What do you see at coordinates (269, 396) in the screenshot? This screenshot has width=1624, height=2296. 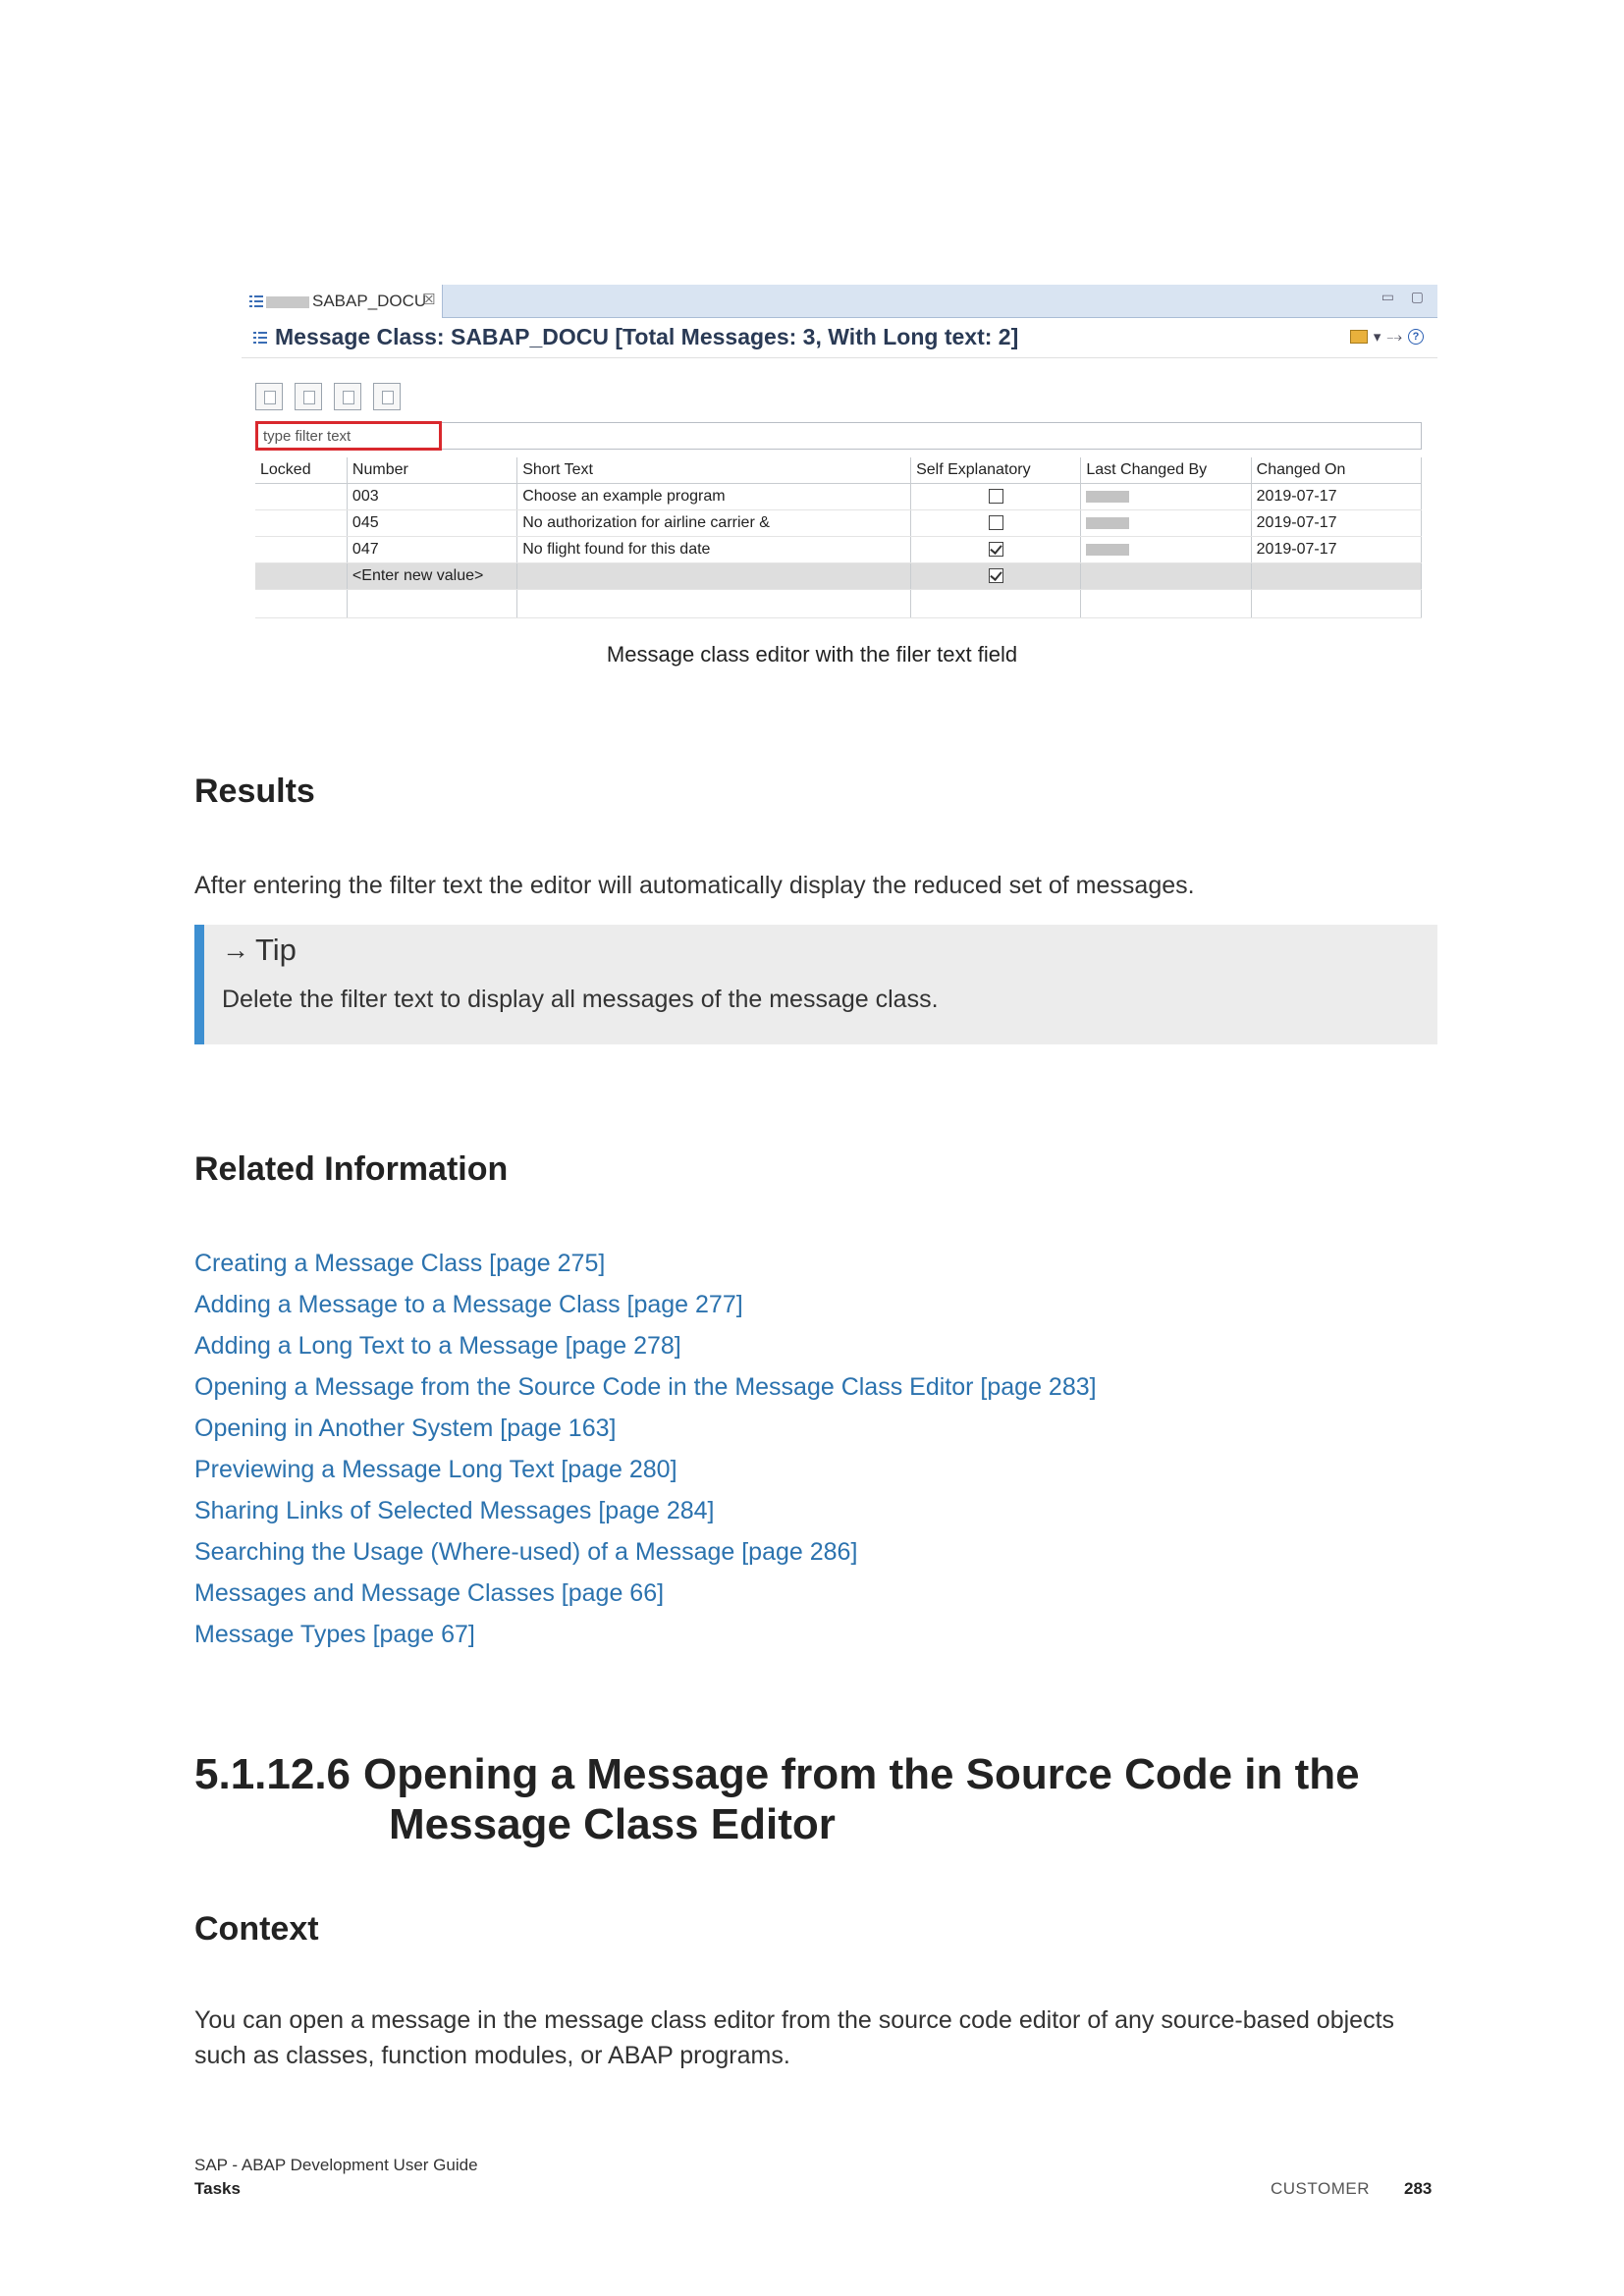 I see `add-message-icon` at bounding box center [269, 396].